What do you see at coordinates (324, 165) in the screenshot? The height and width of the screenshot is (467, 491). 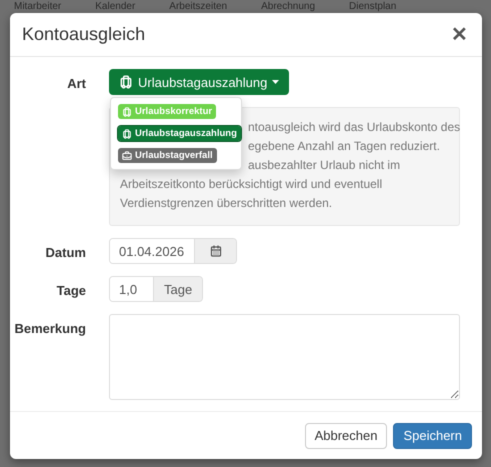 I see `info-text: ausbezahlter Urlaub nicht im` at bounding box center [324, 165].